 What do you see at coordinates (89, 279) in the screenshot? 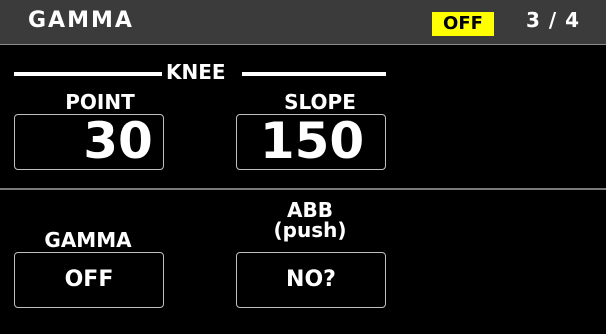
I see `gamma-value: OFF` at bounding box center [89, 279].